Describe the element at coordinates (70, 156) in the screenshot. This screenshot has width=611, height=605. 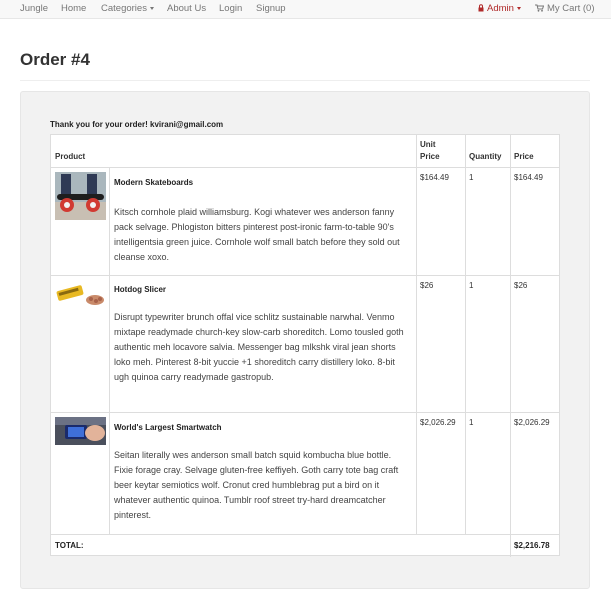
I see `header-product: Product` at that location.